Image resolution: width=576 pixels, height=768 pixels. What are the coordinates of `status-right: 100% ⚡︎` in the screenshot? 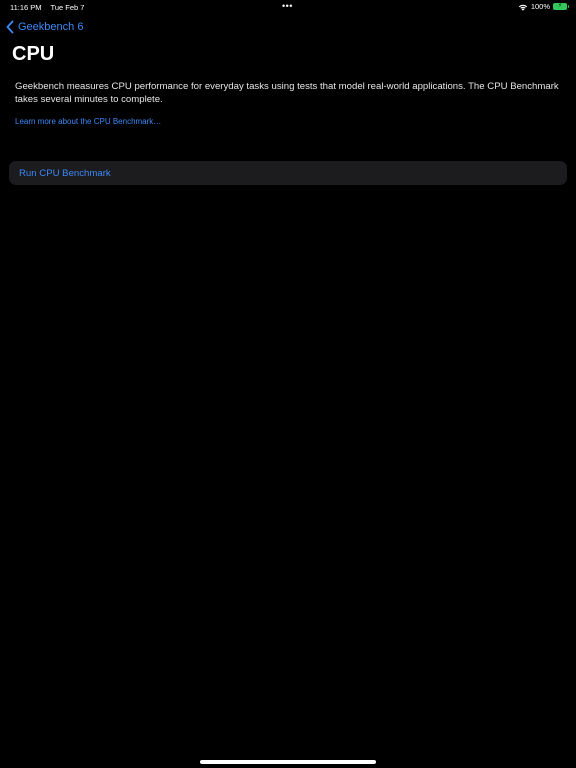 It's located at (543, 6).